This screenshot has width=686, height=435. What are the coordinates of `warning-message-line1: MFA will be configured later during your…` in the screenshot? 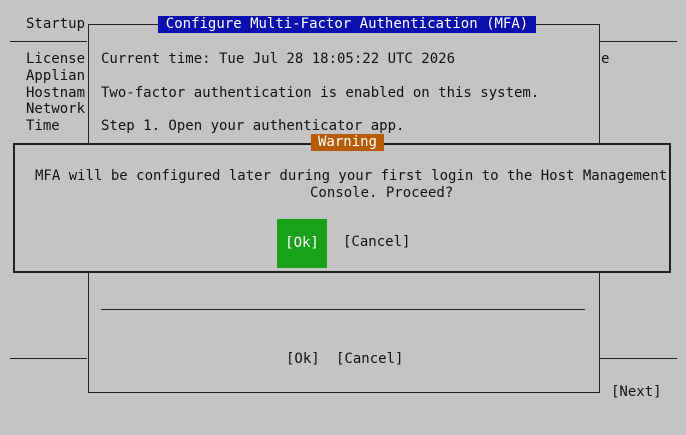 It's located at (351, 176).